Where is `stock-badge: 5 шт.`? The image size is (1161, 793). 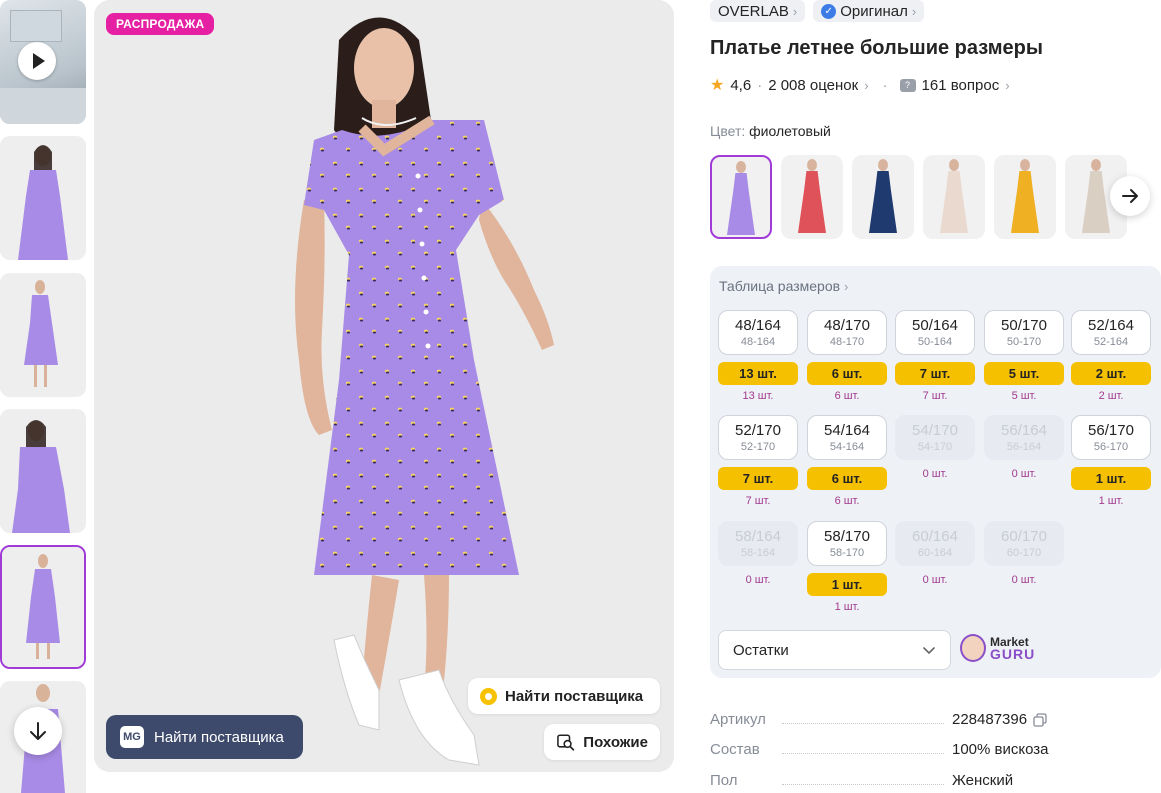 stock-badge: 5 шт. is located at coordinates (1024, 373).